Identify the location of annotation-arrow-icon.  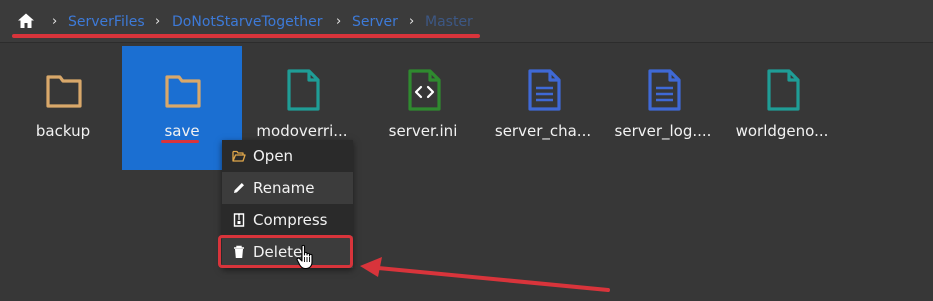
(485, 274).